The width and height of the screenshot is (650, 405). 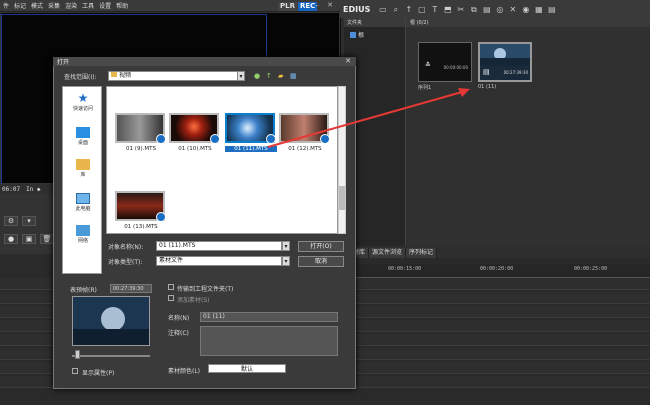 What do you see at coordinates (33, 189) in the screenshot?
I see `in-point-icon: In ◆` at bounding box center [33, 189].